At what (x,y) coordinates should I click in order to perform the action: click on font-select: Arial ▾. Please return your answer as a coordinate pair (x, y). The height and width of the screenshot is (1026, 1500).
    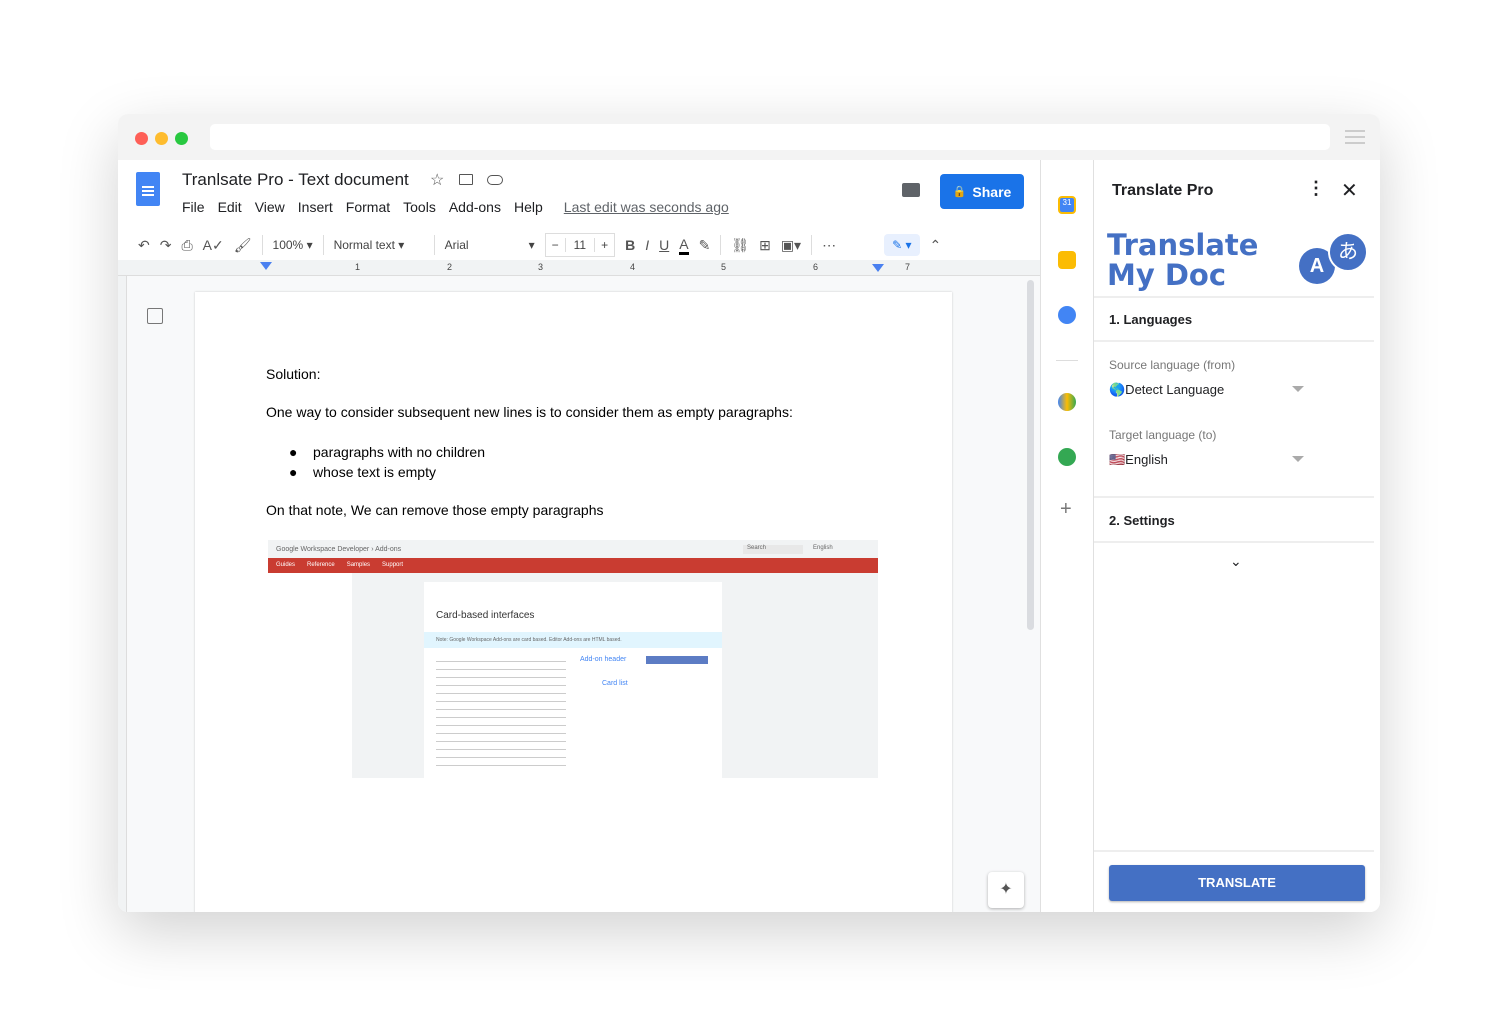
    Looking at the image, I should click on (490, 245).